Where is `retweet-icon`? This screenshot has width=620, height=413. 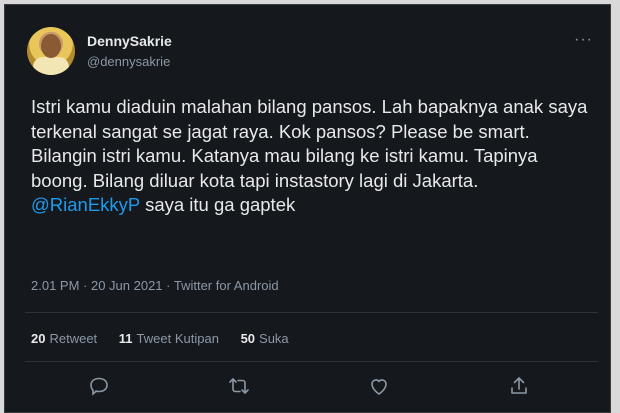
retweet-icon is located at coordinates (239, 386).